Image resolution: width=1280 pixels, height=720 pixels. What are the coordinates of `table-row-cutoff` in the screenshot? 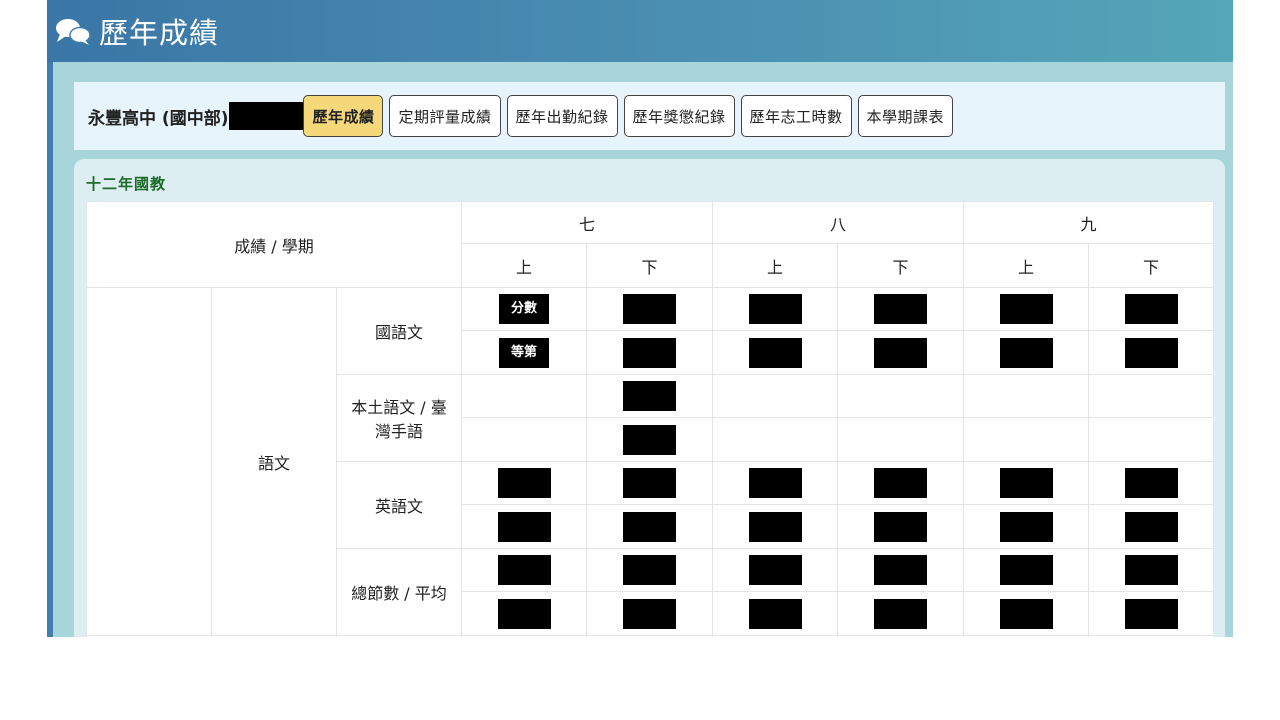 It's located at (650, 636).